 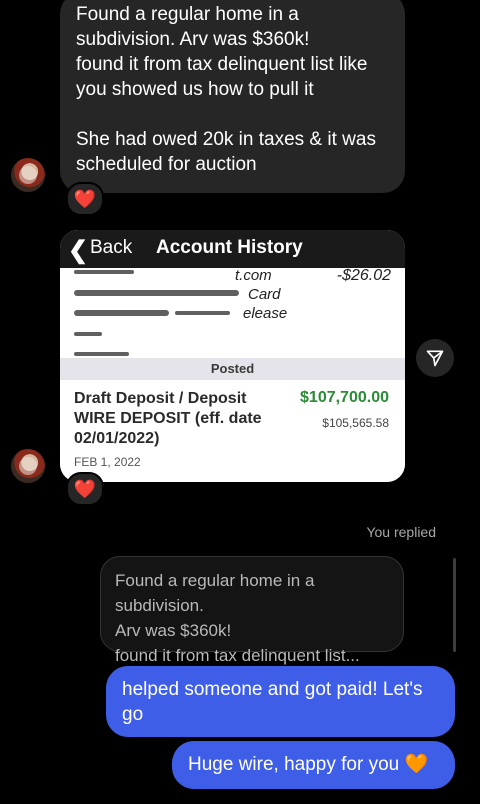 What do you see at coordinates (454, 605) in the screenshot?
I see `reply-thread-line` at bounding box center [454, 605].